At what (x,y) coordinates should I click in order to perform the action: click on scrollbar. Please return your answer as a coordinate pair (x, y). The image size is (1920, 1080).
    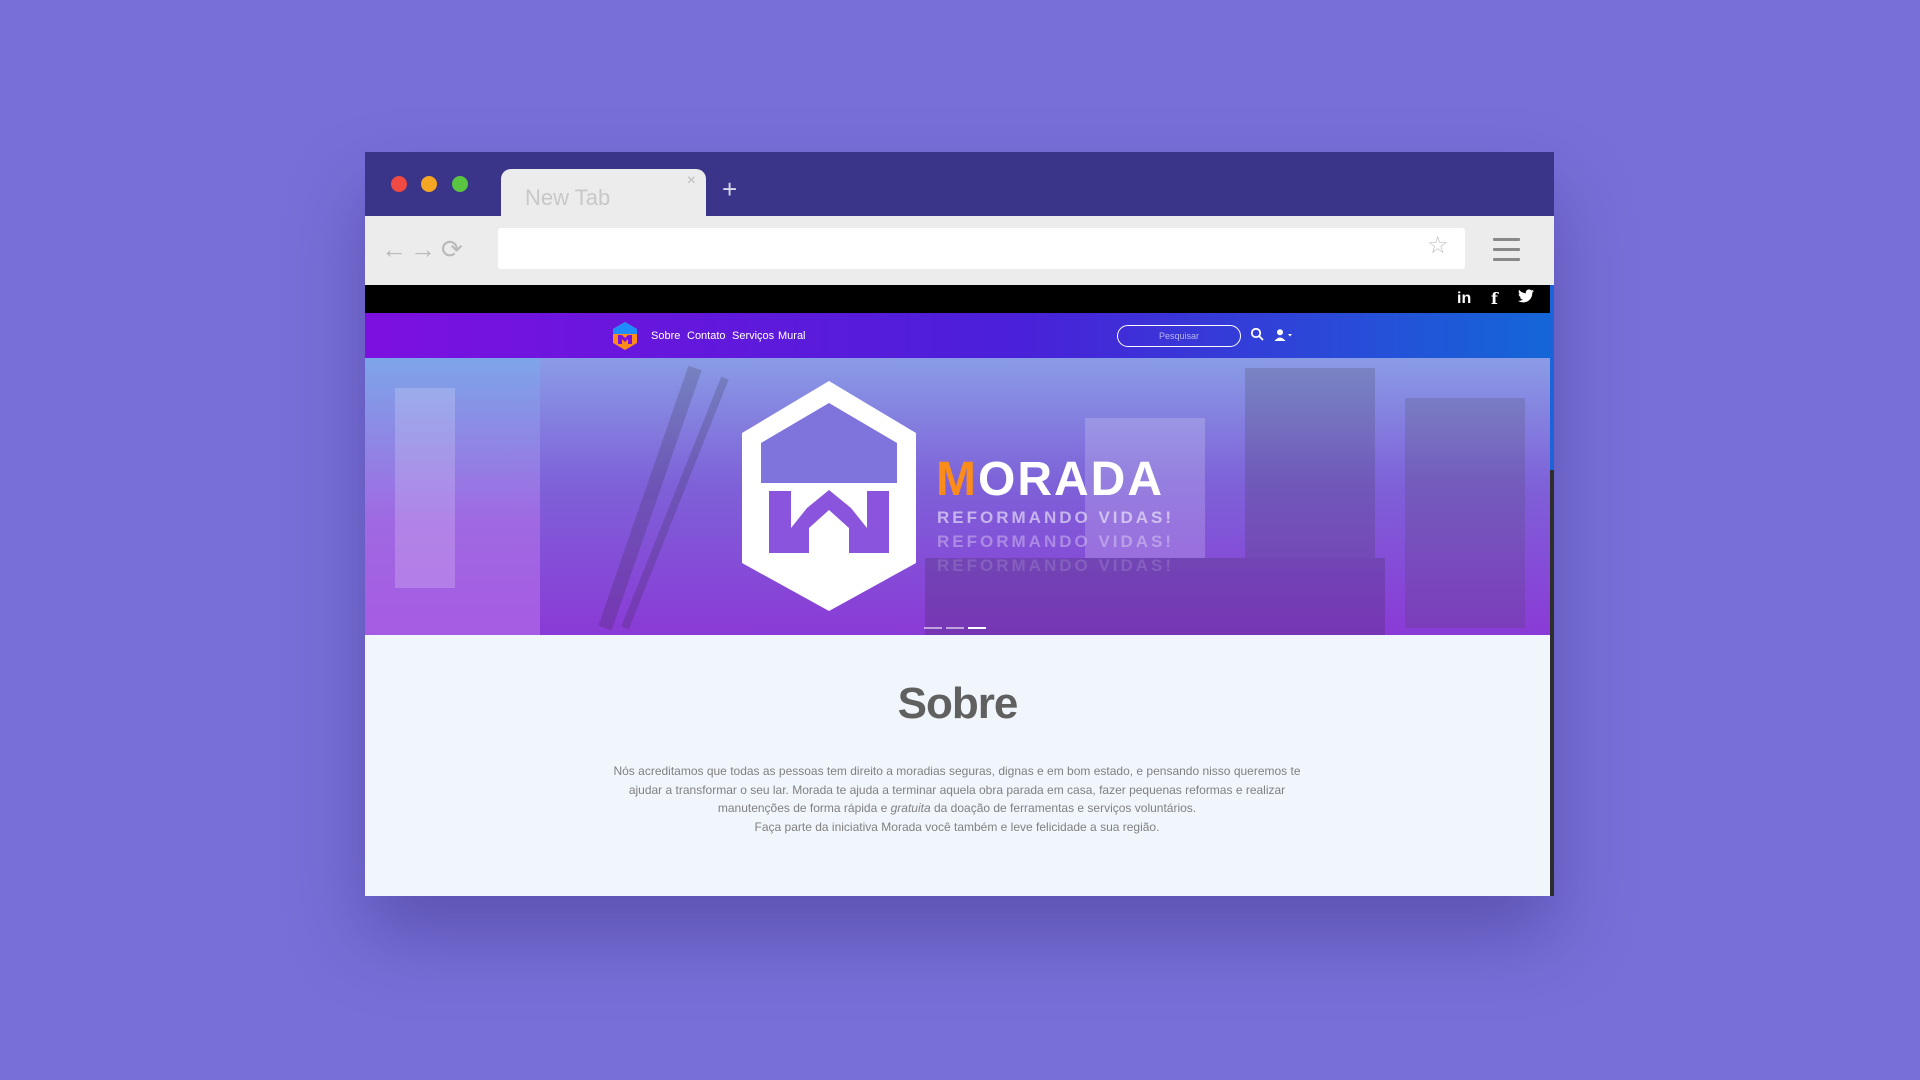
    Looking at the image, I should click on (1552, 590).